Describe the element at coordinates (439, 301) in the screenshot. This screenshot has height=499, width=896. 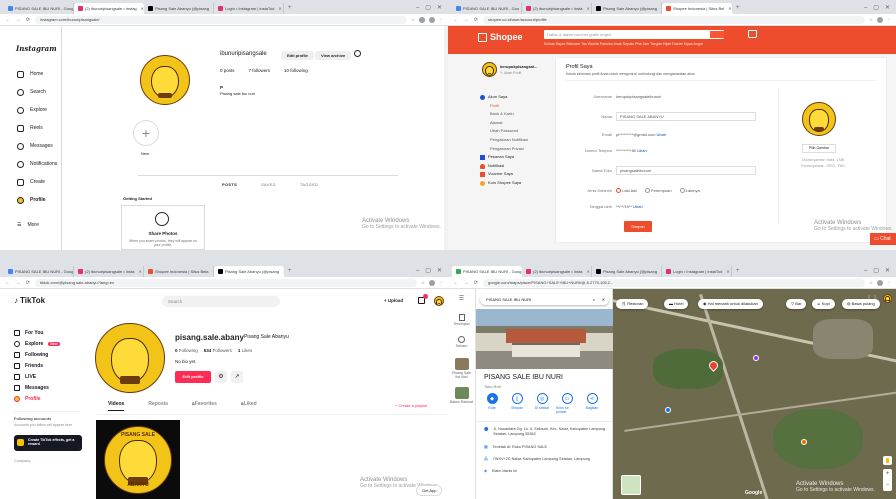
I see `header-avatar` at that location.